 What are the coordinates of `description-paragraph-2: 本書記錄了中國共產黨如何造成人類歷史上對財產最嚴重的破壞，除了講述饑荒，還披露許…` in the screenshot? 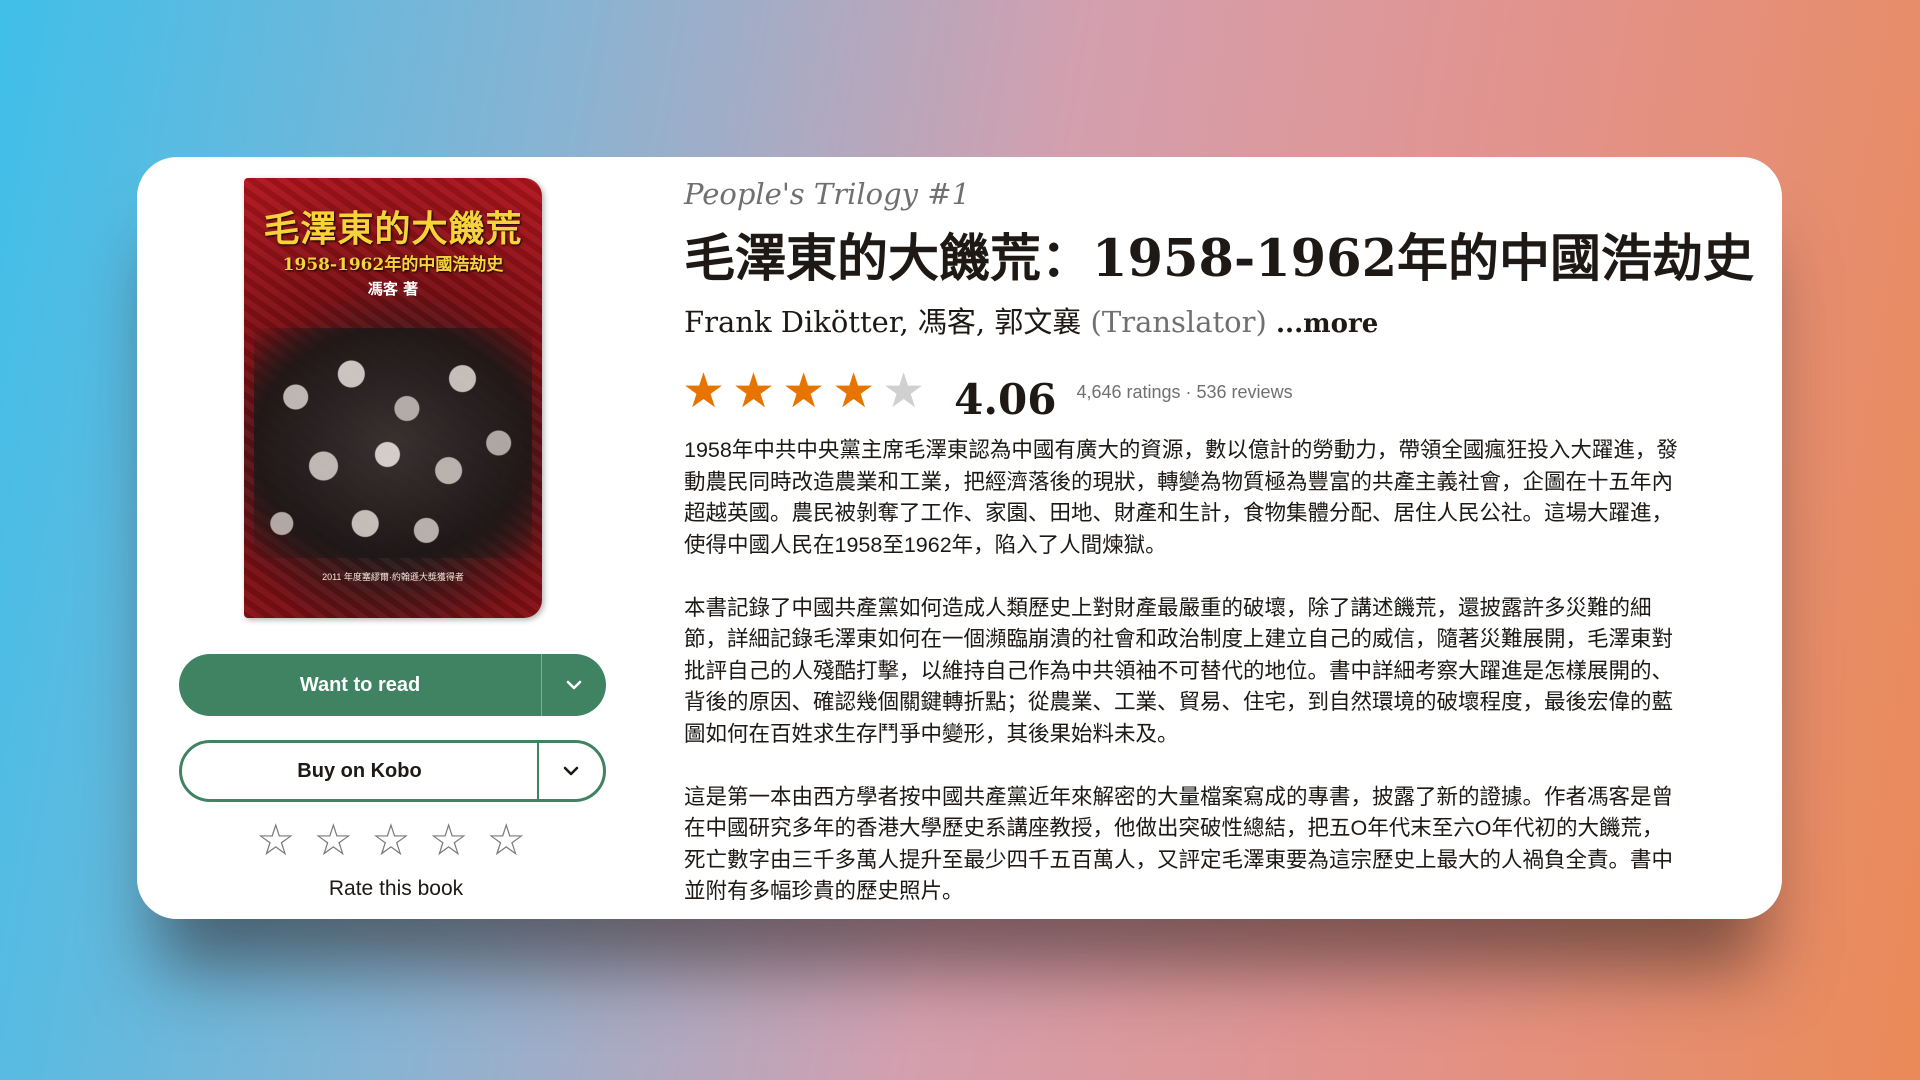 It's located at (1179, 670).